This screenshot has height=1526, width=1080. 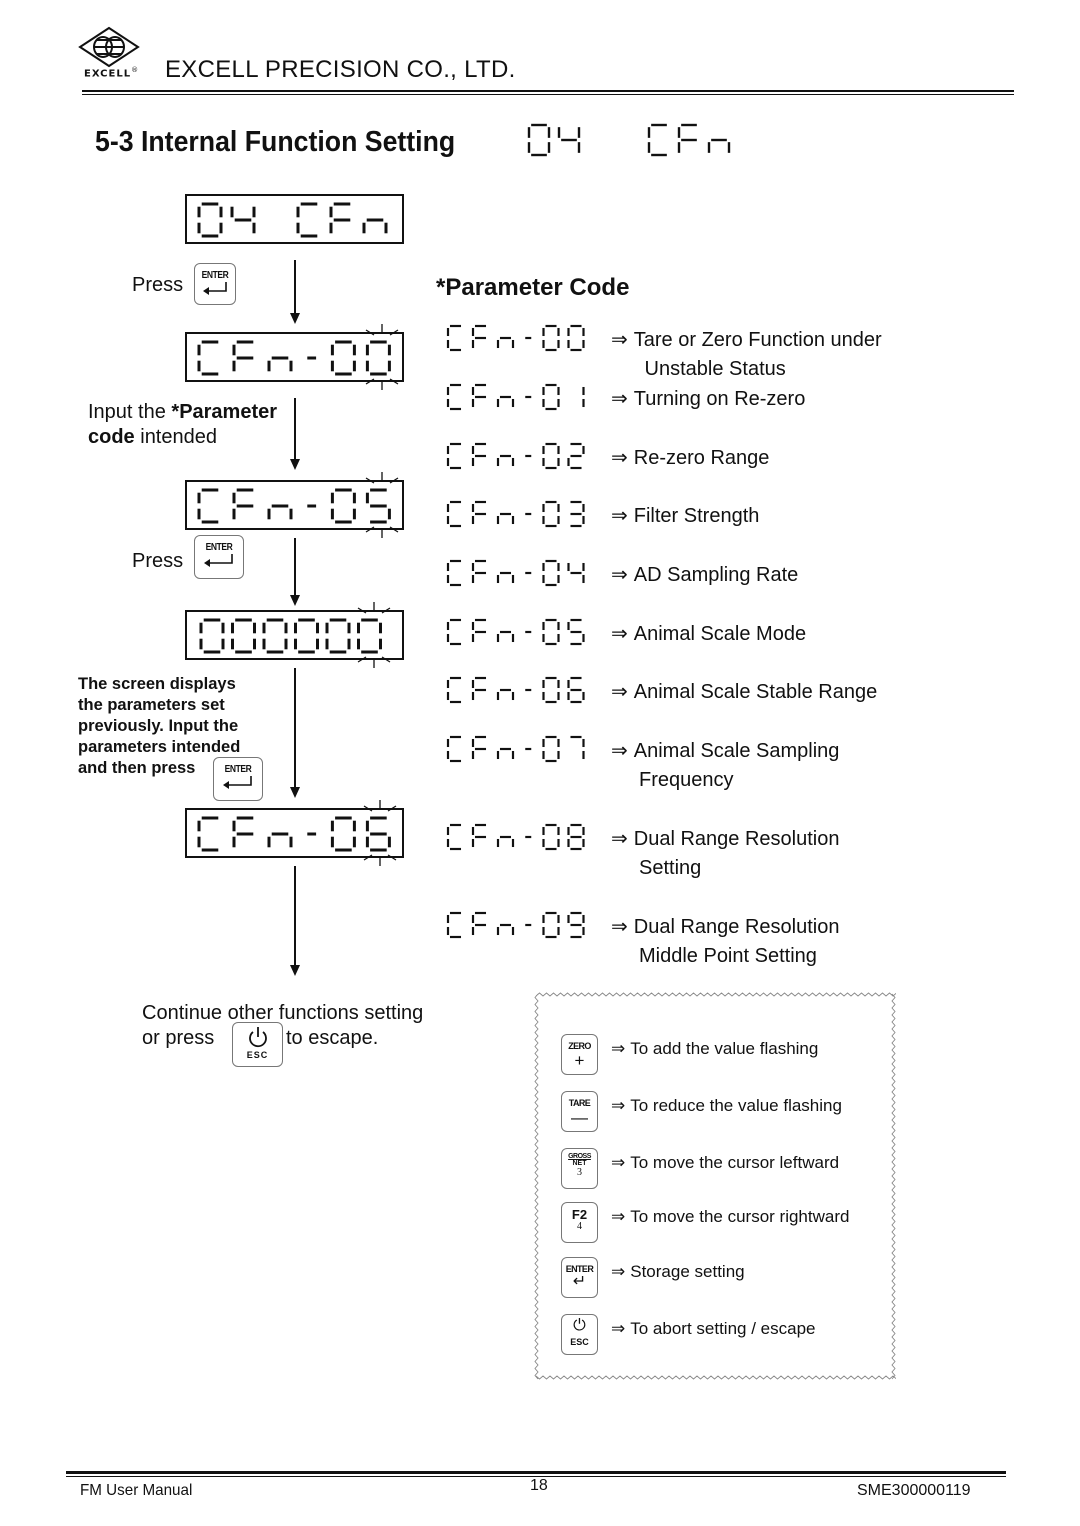 What do you see at coordinates (725, 1162) in the screenshot?
I see `key-legend-description: ⇒ To move the cursor leftward` at bounding box center [725, 1162].